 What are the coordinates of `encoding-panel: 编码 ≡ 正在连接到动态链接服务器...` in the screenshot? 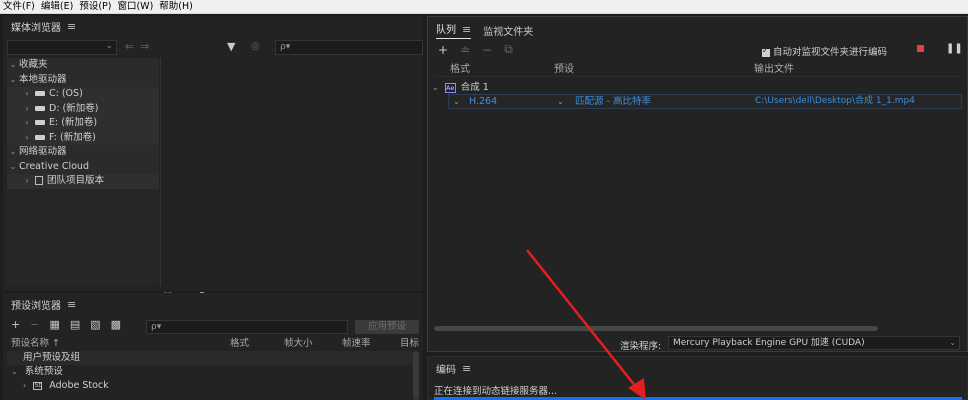 It's located at (697, 378).